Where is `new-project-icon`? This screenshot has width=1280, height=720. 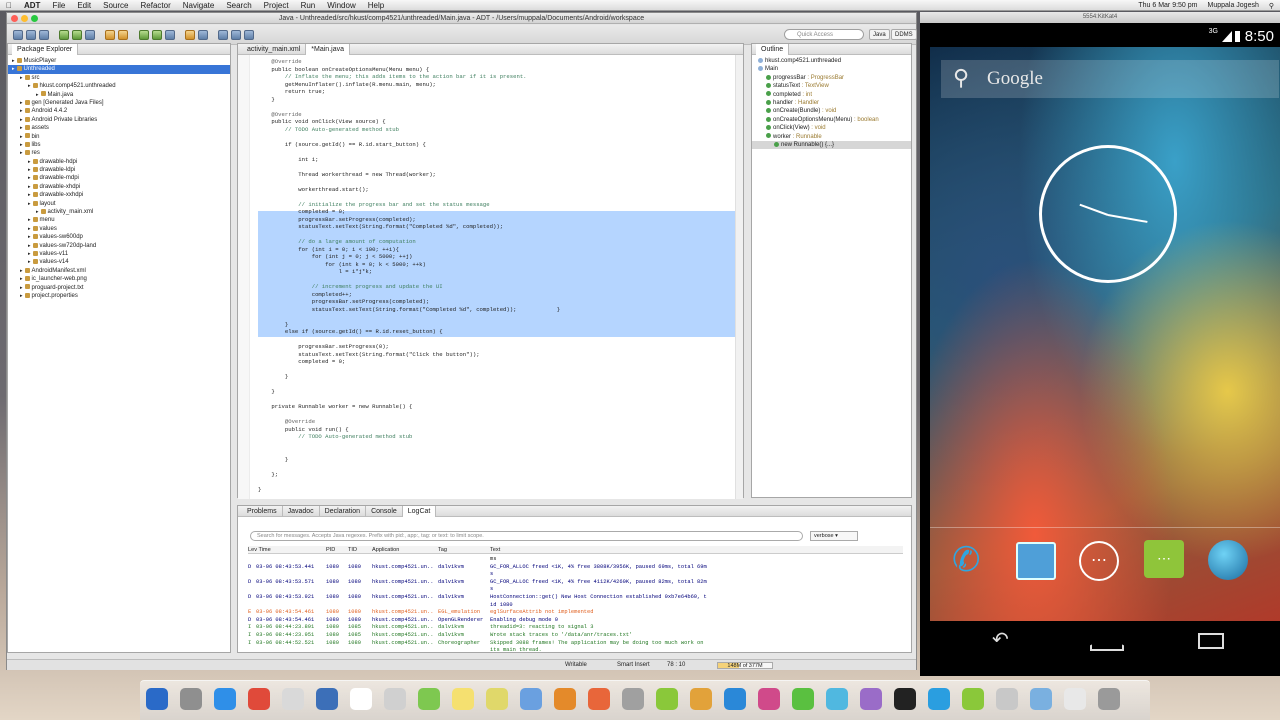 new-project-icon is located at coordinates (110, 35).